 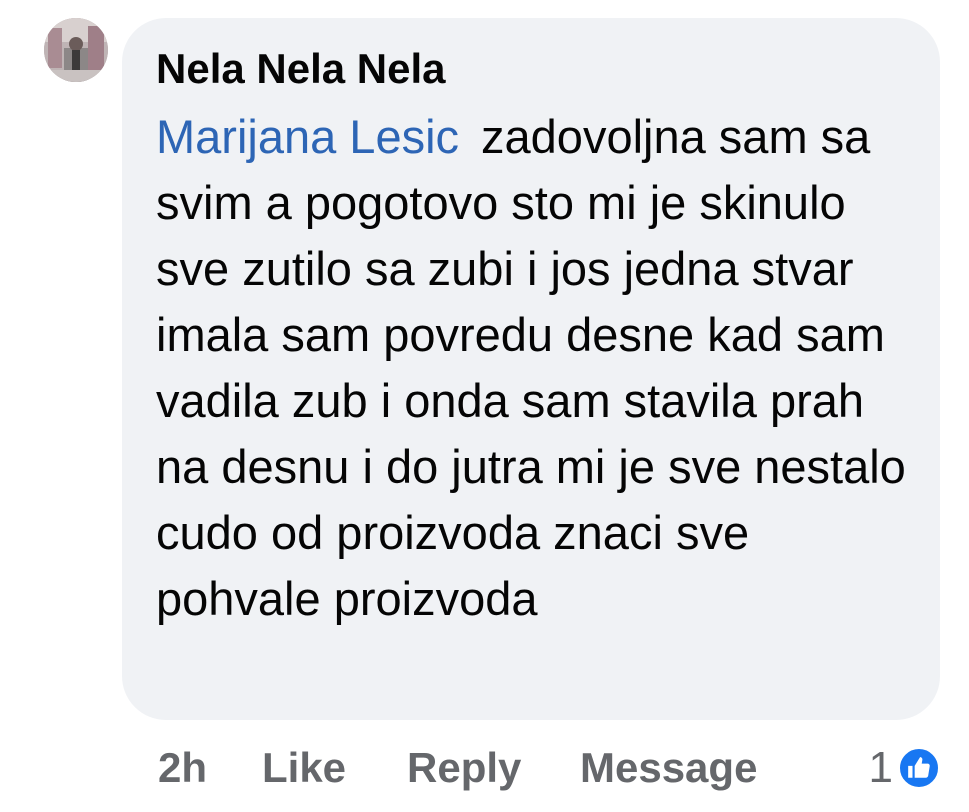 I want to click on avatar-photo, so click(x=76, y=50).